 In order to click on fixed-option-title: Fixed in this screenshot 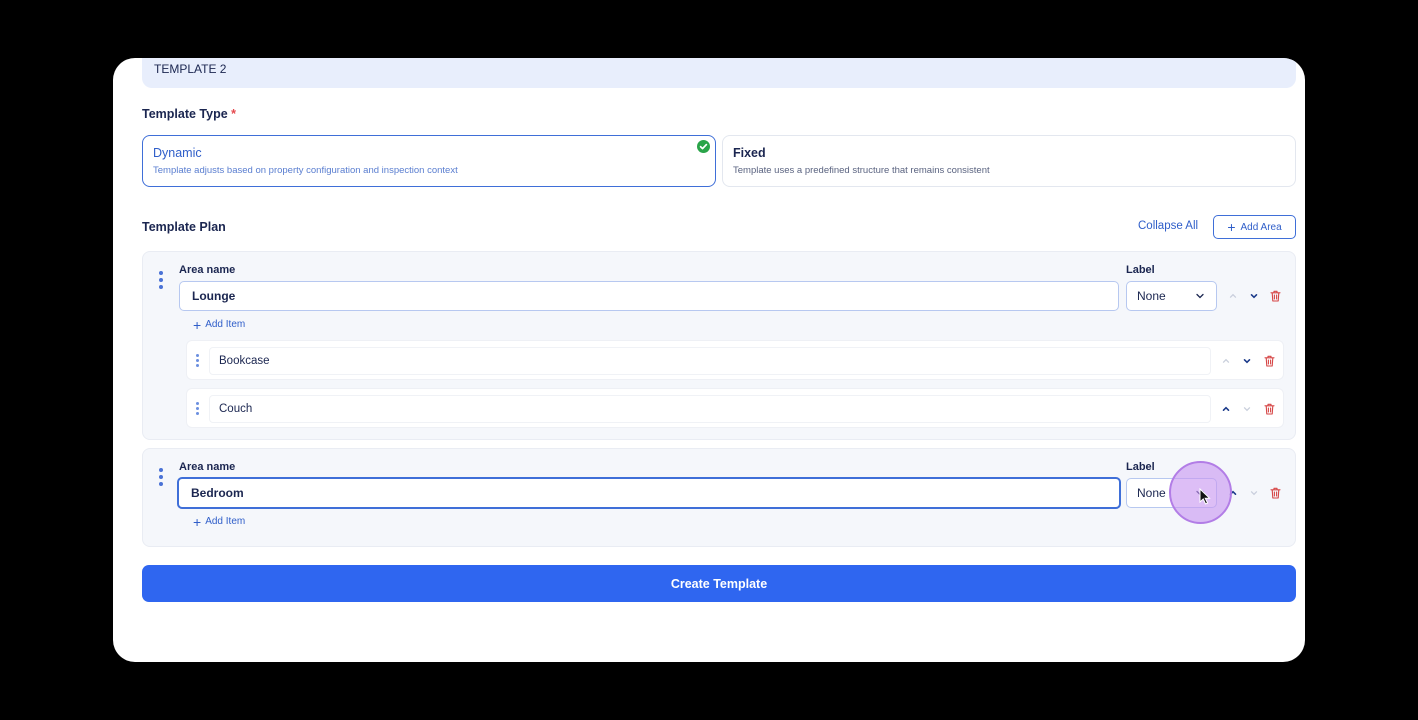, I will do `click(749, 153)`.